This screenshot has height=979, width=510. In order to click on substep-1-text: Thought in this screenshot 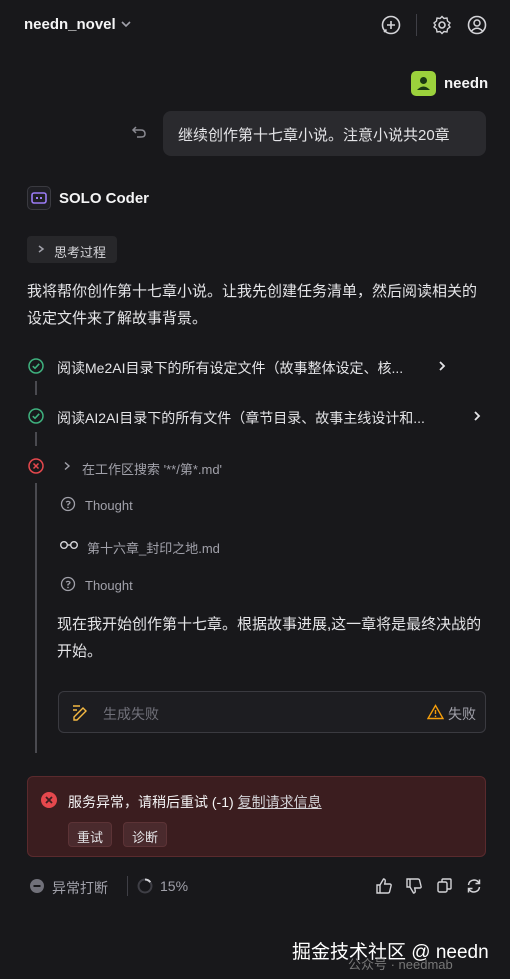, I will do `click(109, 505)`.